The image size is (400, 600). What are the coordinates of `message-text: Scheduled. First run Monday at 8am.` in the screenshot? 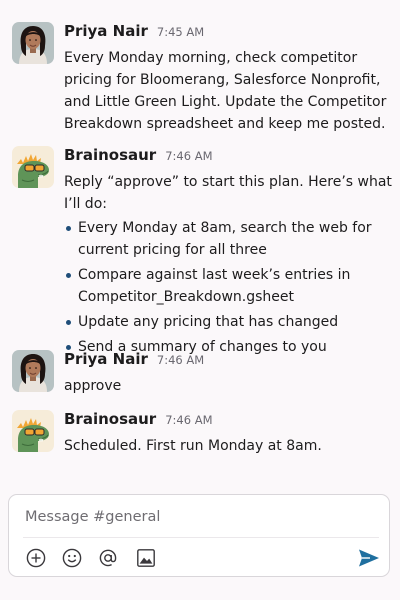 It's located at (193, 446).